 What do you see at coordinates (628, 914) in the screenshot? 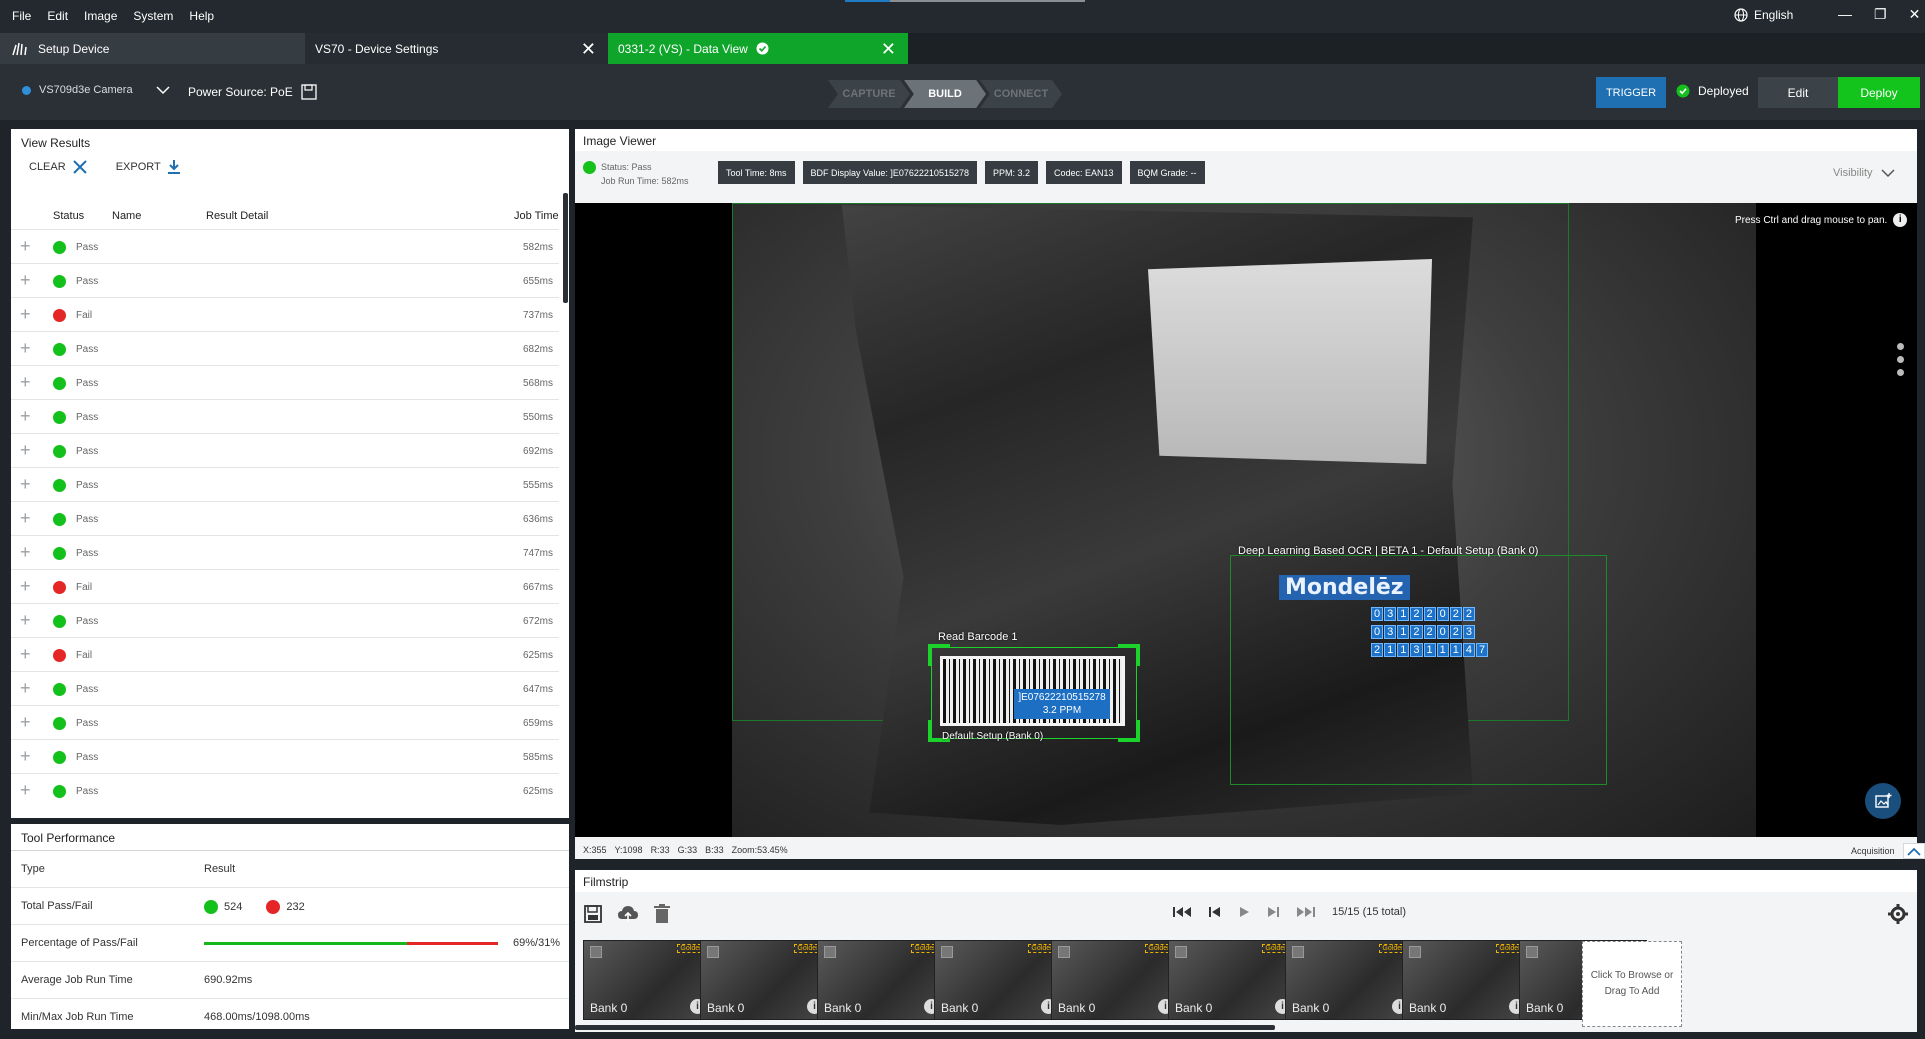
I see `cloud-upload-icon` at bounding box center [628, 914].